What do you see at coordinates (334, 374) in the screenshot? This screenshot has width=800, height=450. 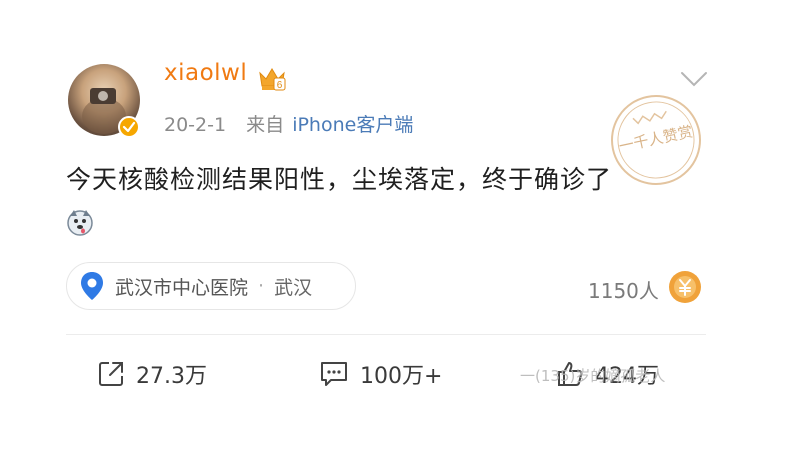 I see `comment-icon` at bounding box center [334, 374].